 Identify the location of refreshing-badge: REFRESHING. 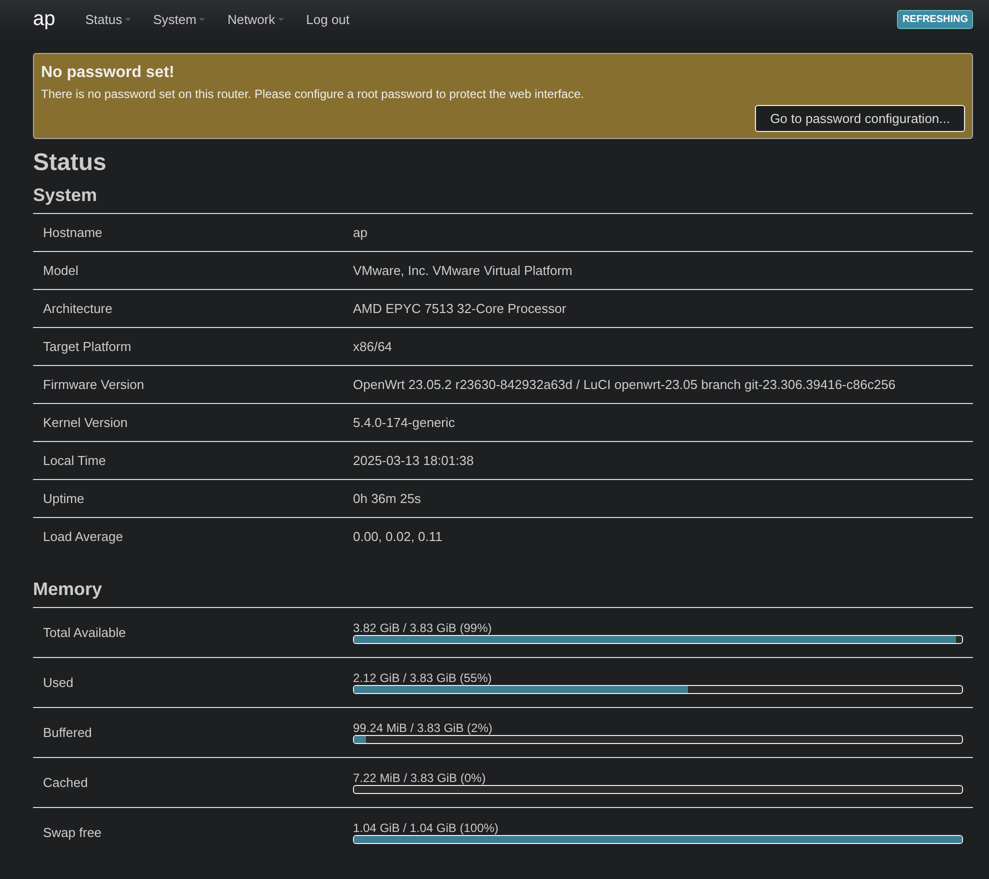
(935, 19).